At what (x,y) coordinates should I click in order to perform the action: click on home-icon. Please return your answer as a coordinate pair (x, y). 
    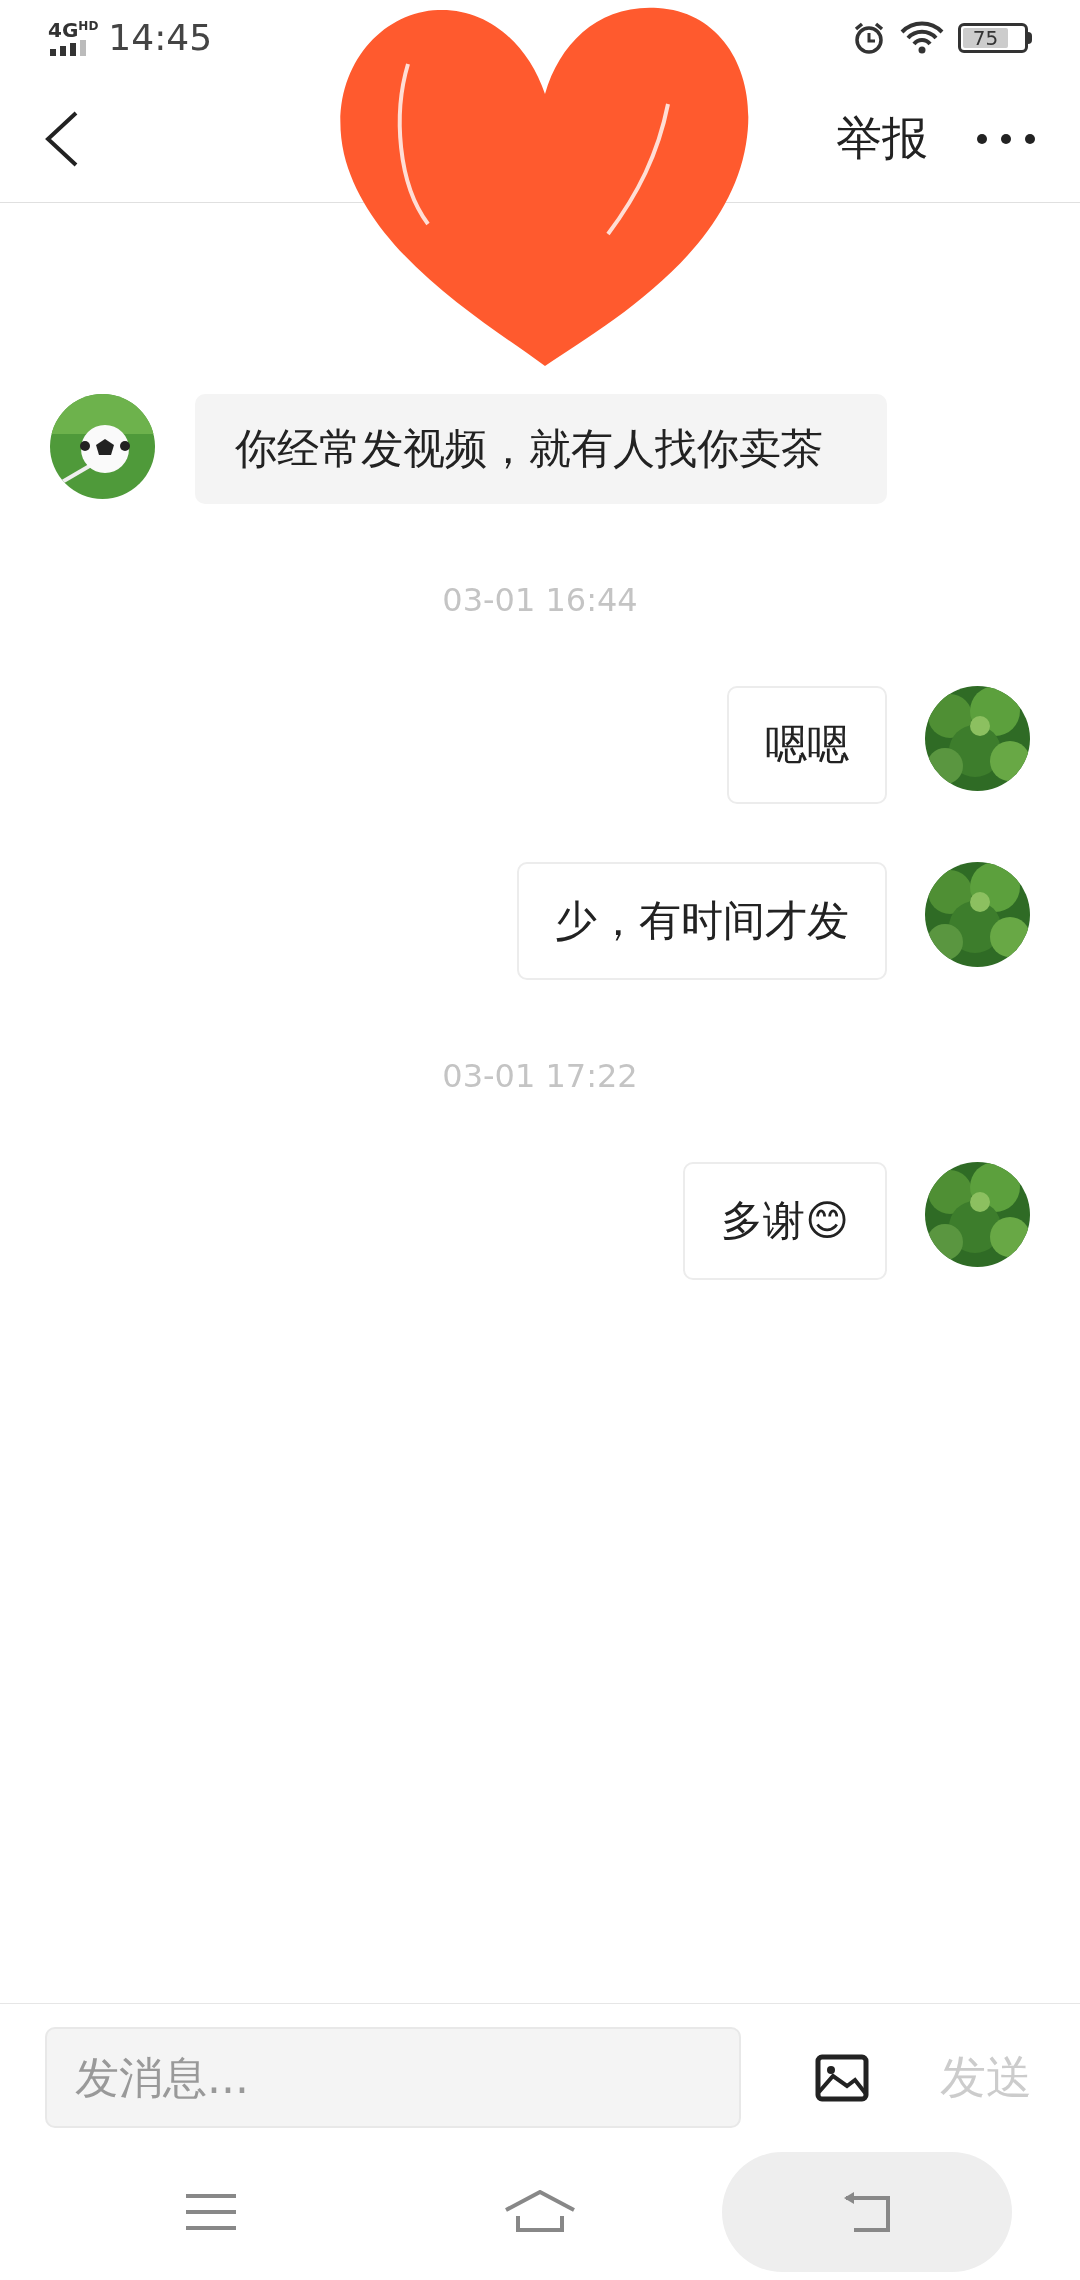
    Looking at the image, I should click on (540, 2211).